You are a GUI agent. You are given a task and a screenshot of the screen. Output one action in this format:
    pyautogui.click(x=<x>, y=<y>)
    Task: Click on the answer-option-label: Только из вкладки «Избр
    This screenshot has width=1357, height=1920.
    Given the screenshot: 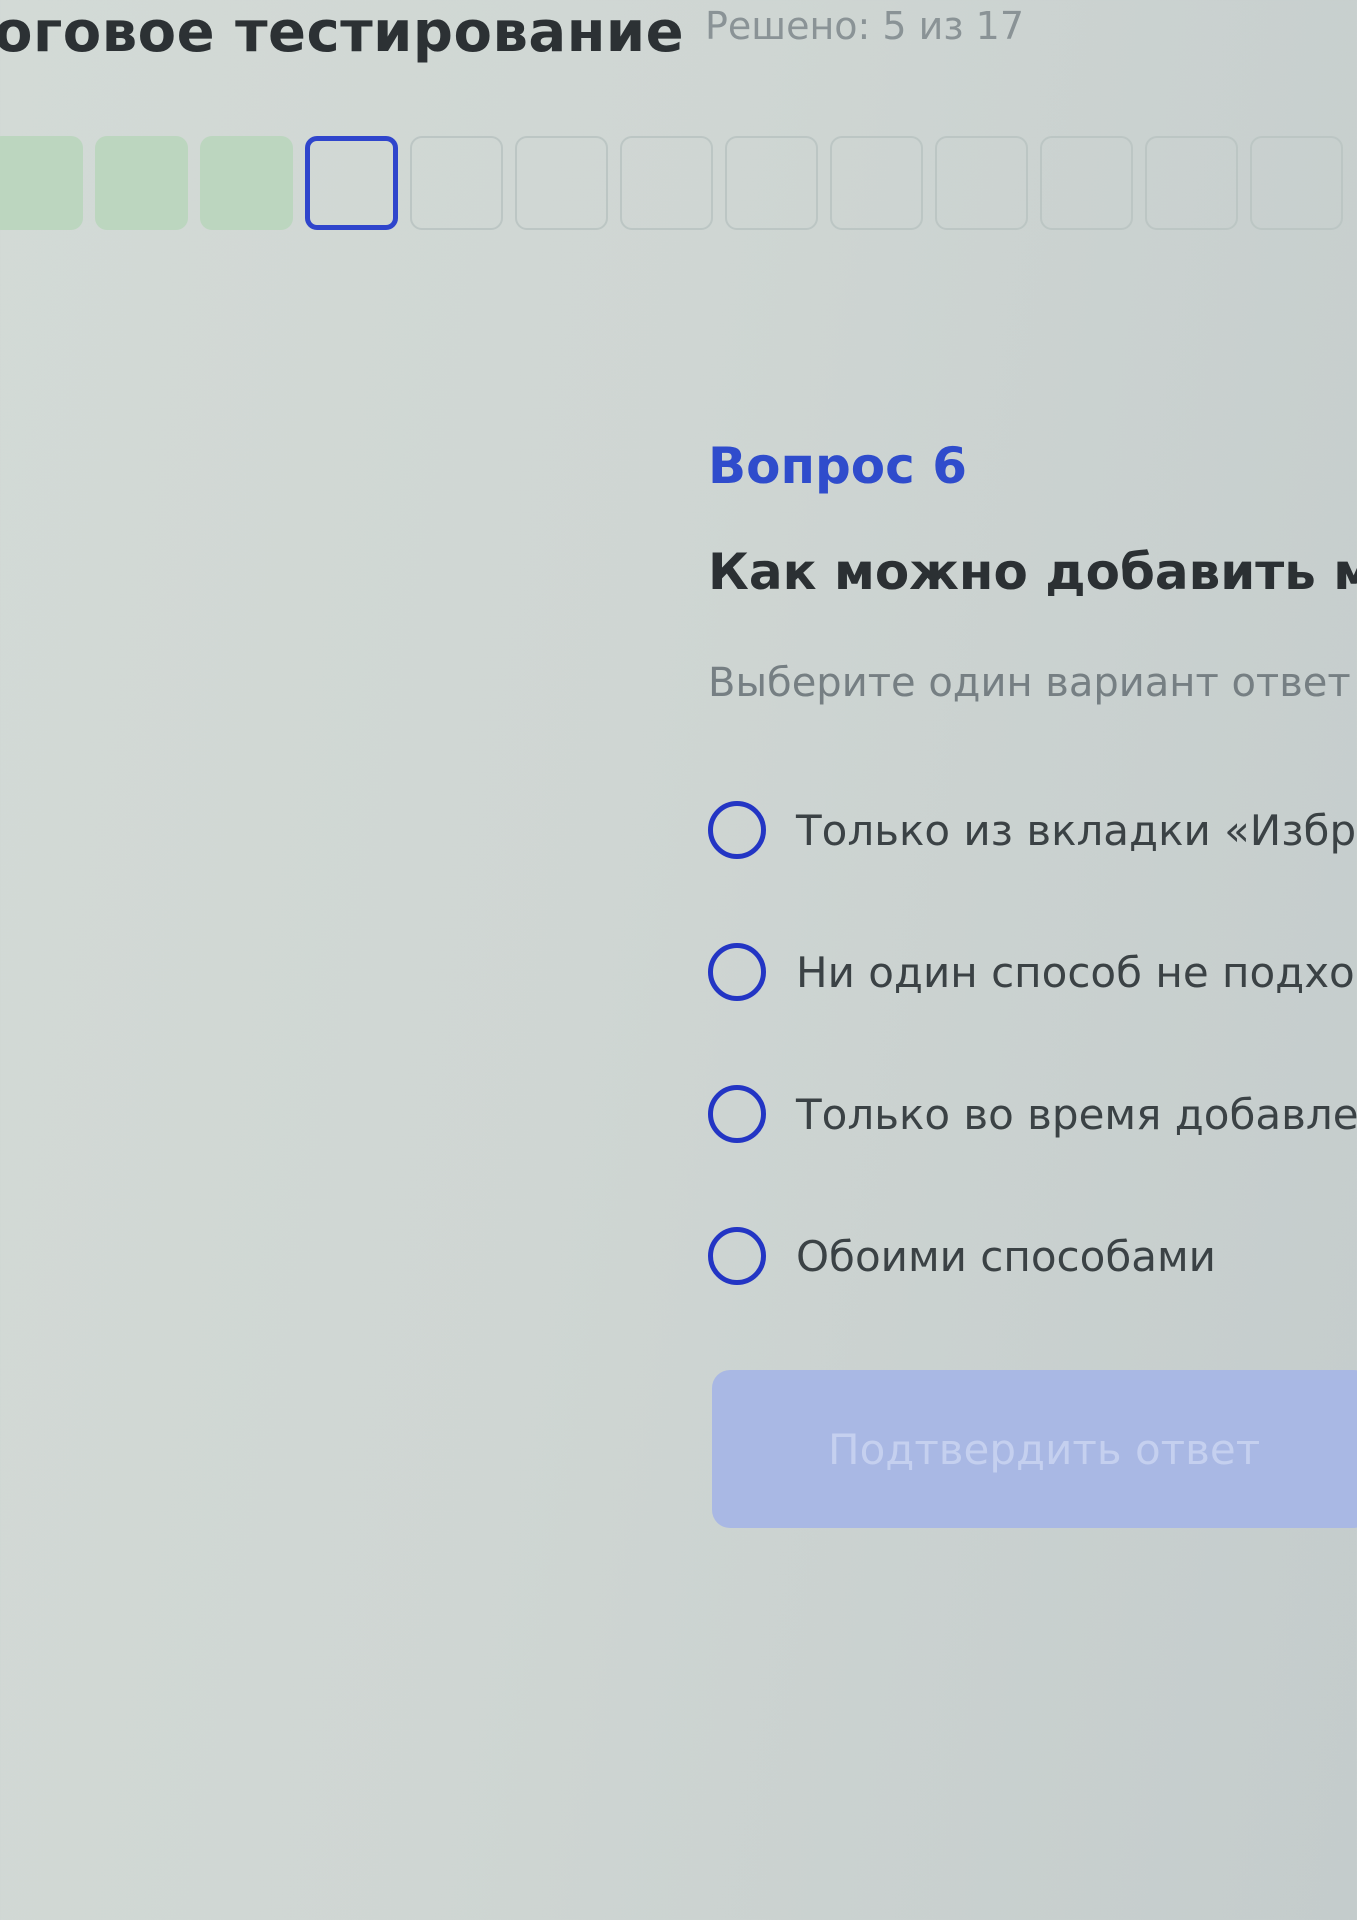 What is the action you would take?
    pyautogui.click(x=1076, y=830)
    